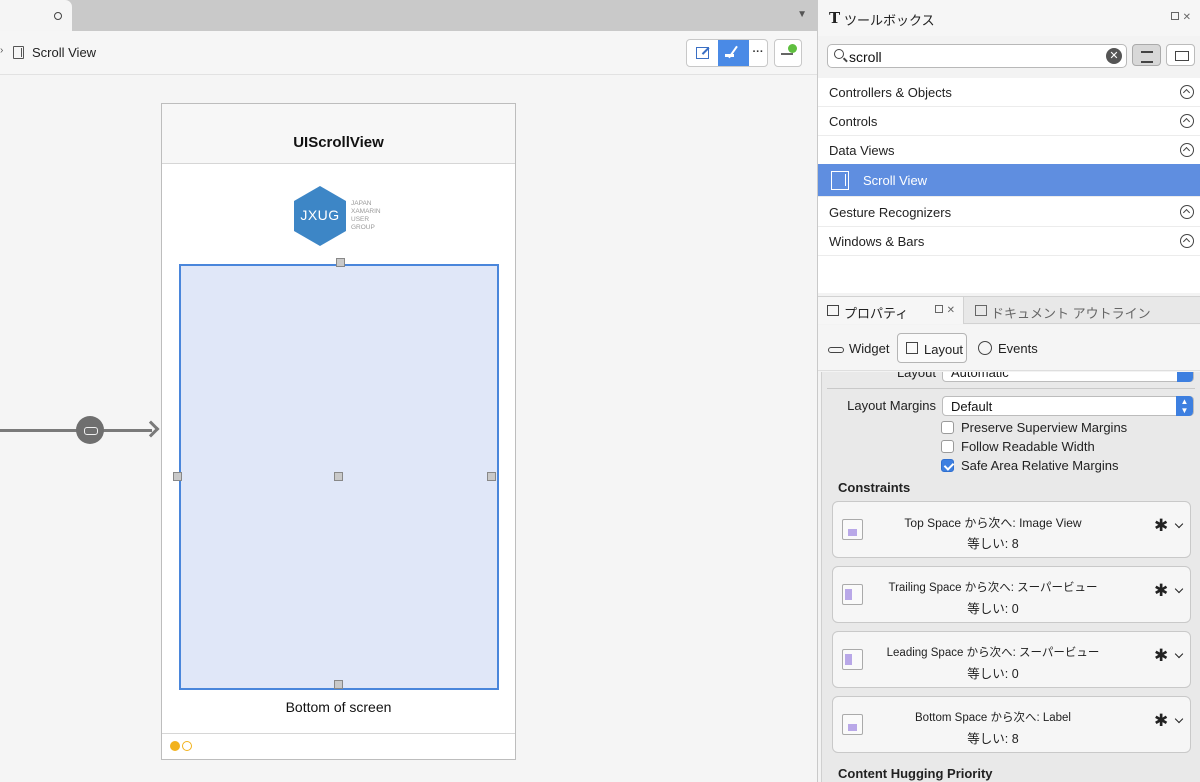 Image resolution: width=1200 pixels, height=782 pixels. I want to click on toolbox-search-field: scroll ✕, so click(977, 56).